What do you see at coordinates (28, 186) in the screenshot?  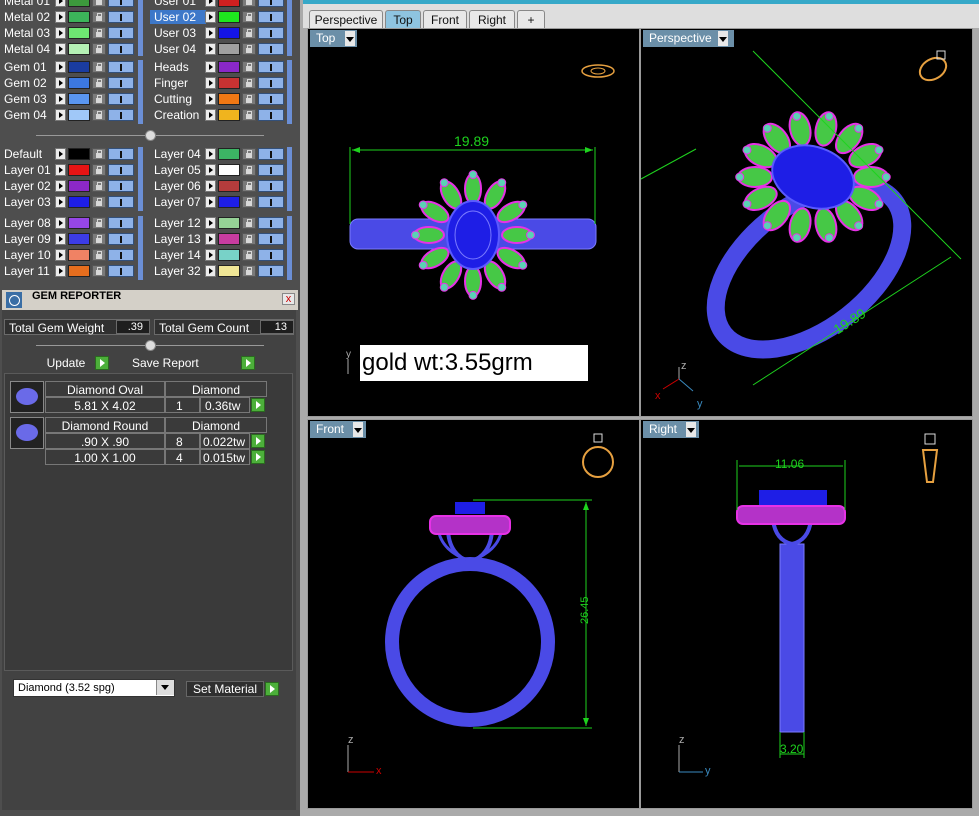 I see `layer-name: Layer 02` at bounding box center [28, 186].